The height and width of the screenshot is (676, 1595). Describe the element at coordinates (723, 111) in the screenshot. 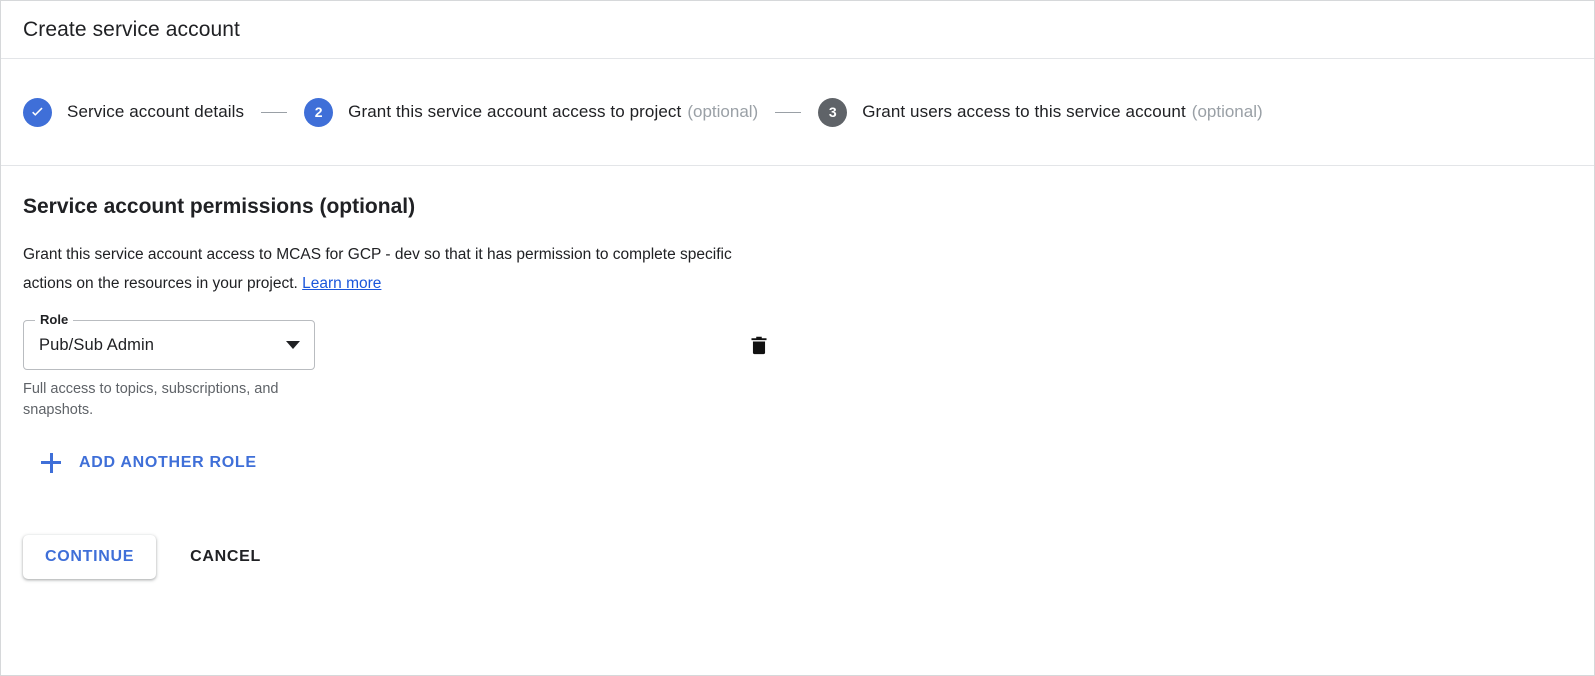

I see `step-optional-tag-2: (optional)` at that location.